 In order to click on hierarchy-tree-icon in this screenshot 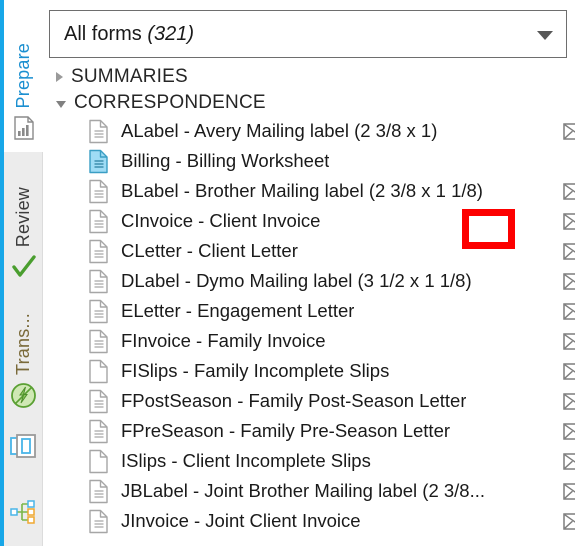, I will do `click(24, 514)`.